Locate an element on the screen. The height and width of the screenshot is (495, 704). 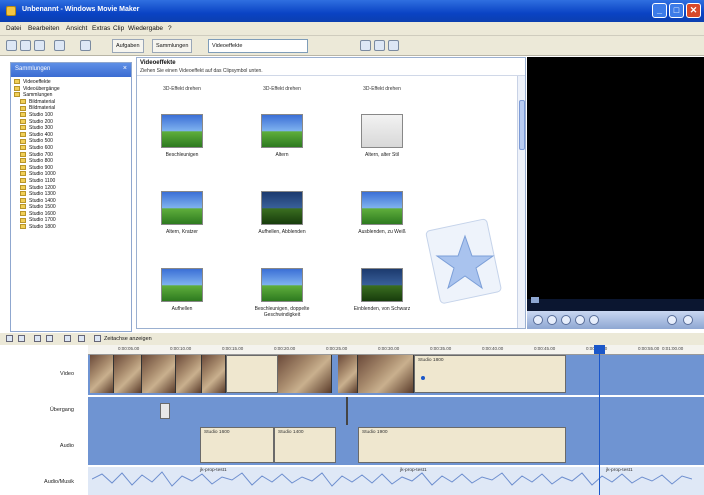
fullscreen-icon is located at coordinates (594, 320).